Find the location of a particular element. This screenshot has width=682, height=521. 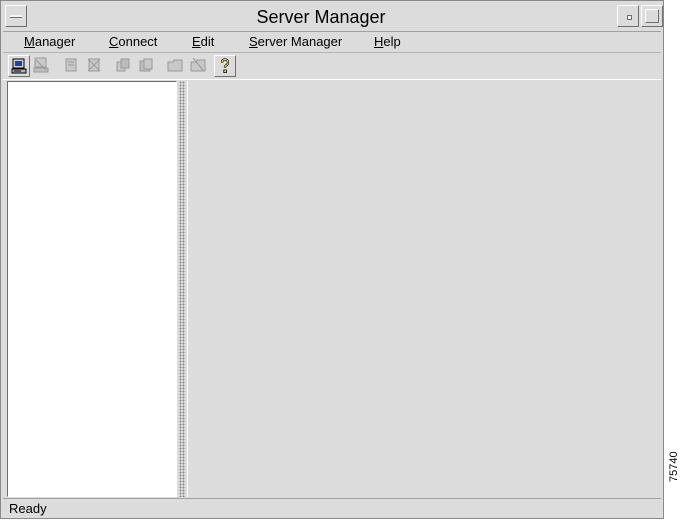

add-folder-button is located at coordinates (176, 66).